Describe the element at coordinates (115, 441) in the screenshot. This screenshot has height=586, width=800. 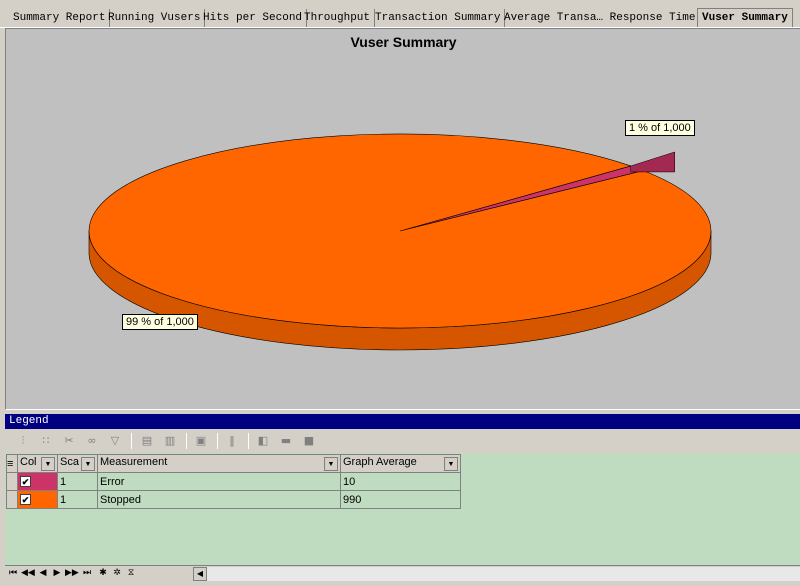
I see `funnel-icon: ▽` at that location.